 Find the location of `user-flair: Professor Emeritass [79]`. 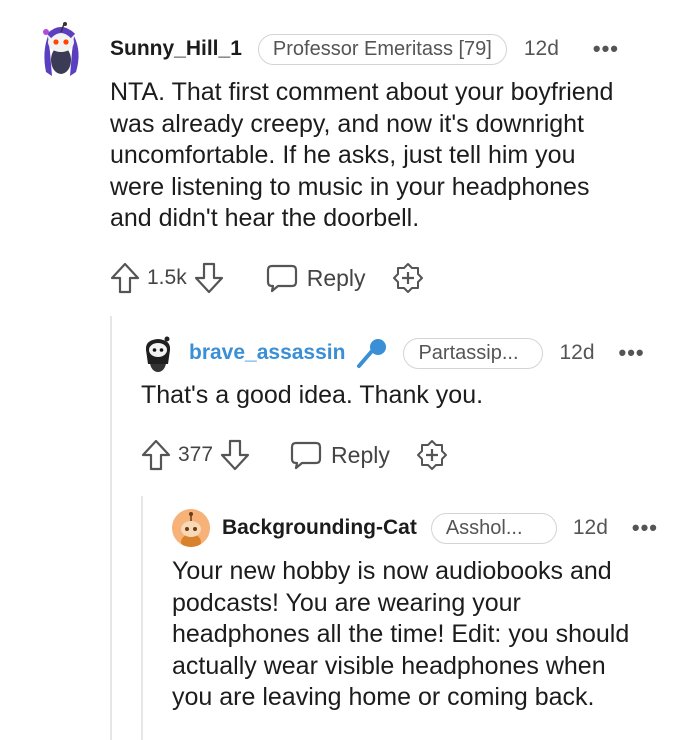

user-flair: Professor Emeritass [79] is located at coordinates (382, 49).